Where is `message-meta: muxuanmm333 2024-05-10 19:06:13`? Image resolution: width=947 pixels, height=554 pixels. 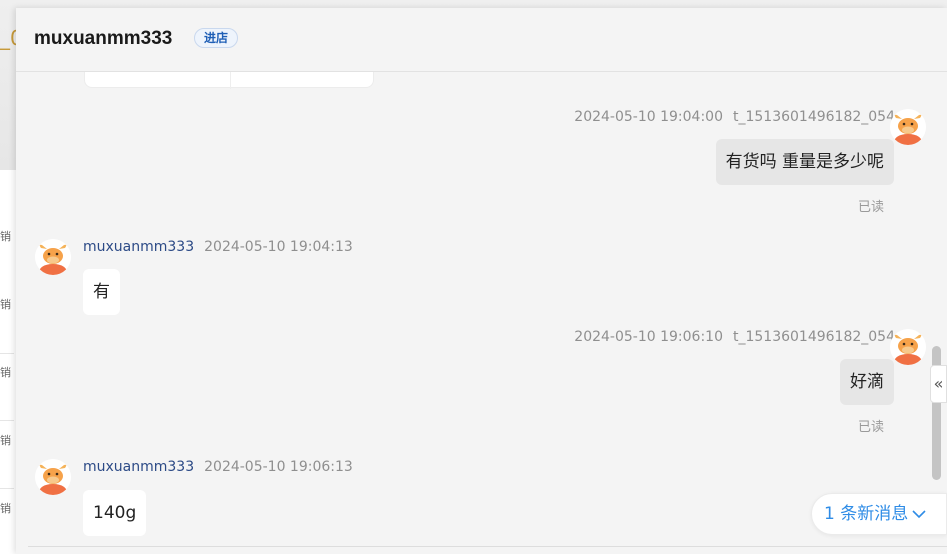
message-meta: muxuanmm333 2024-05-10 19:06:13 is located at coordinates (218, 467).